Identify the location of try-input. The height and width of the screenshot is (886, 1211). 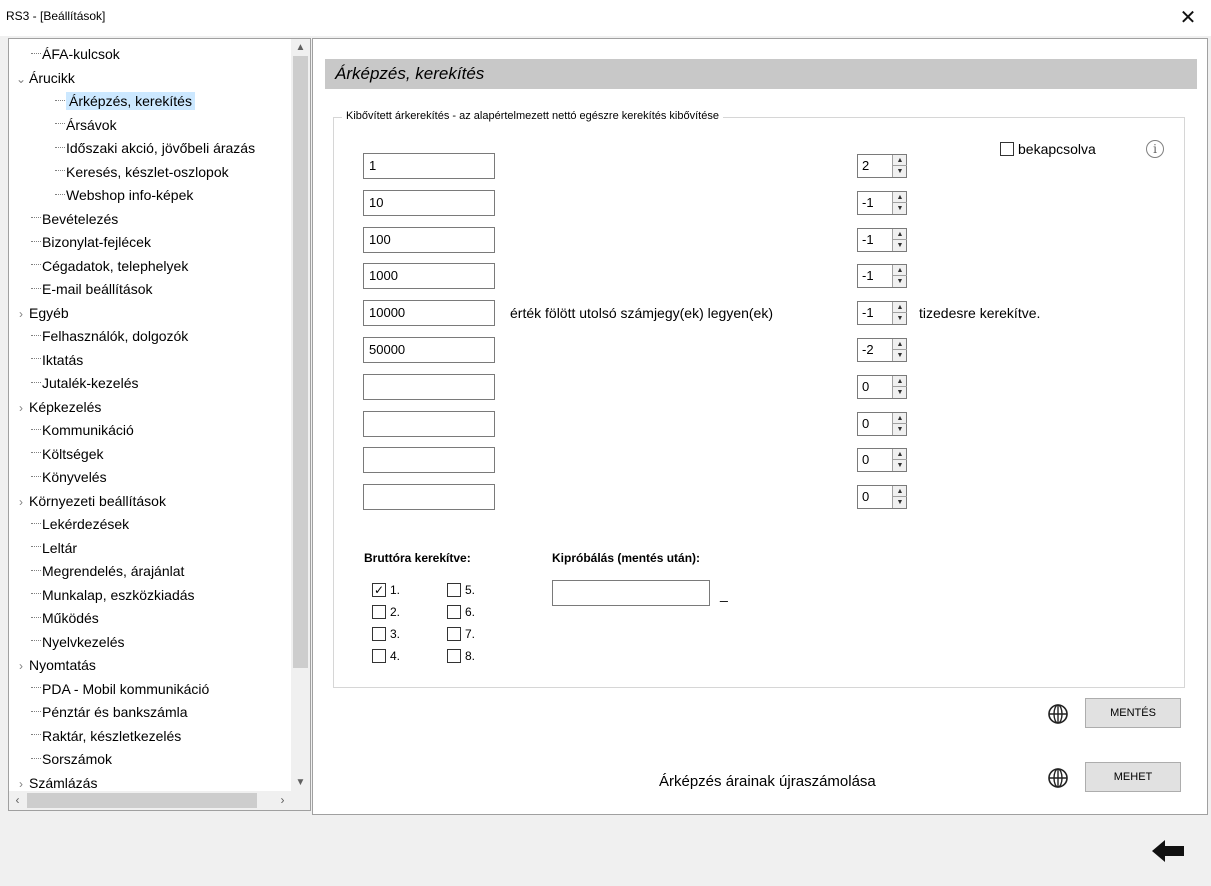
(631, 593).